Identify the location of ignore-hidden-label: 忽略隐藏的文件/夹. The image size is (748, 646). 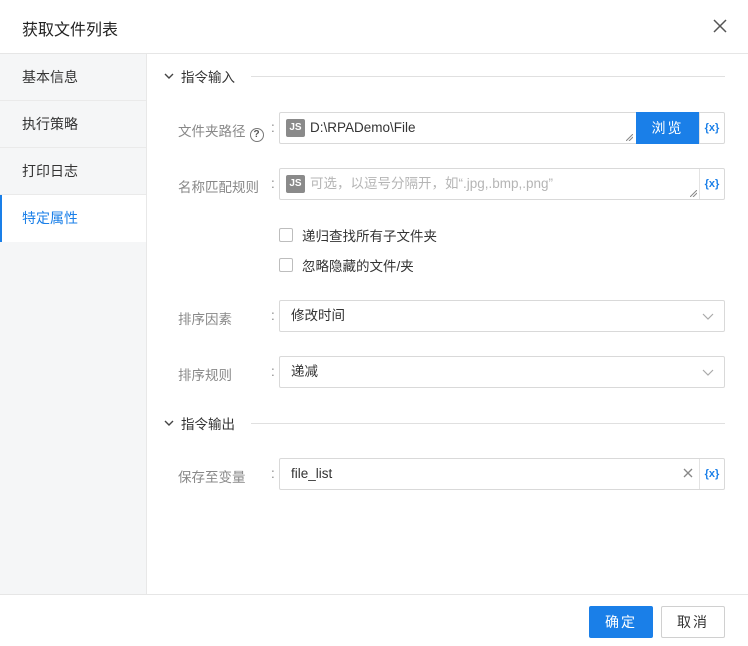
(358, 266).